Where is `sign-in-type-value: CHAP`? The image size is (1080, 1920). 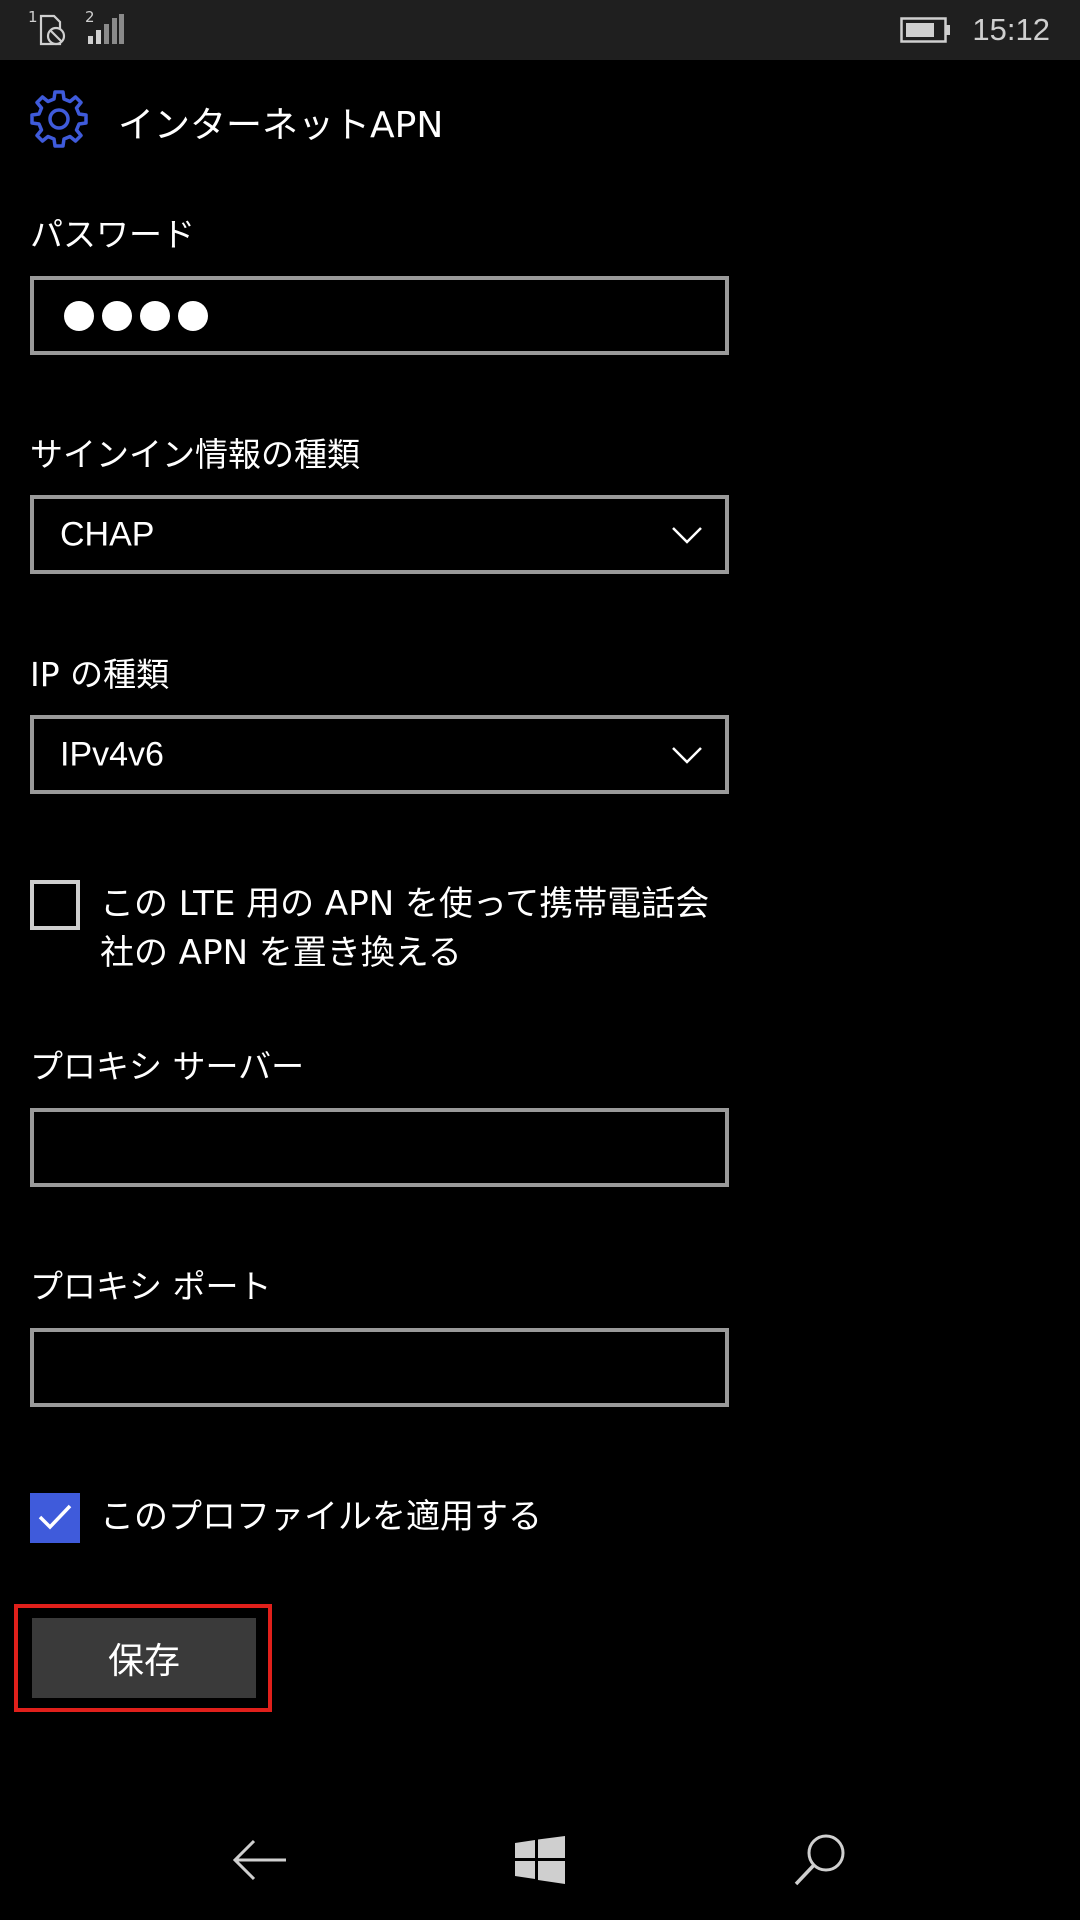
sign-in-type-value: CHAP is located at coordinates (107, 534).